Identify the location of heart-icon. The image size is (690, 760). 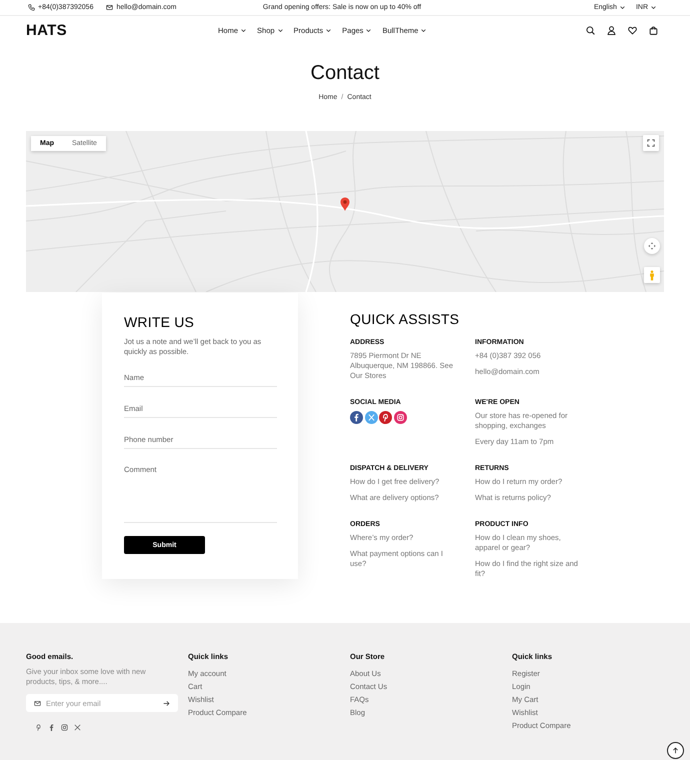
(632, 30).